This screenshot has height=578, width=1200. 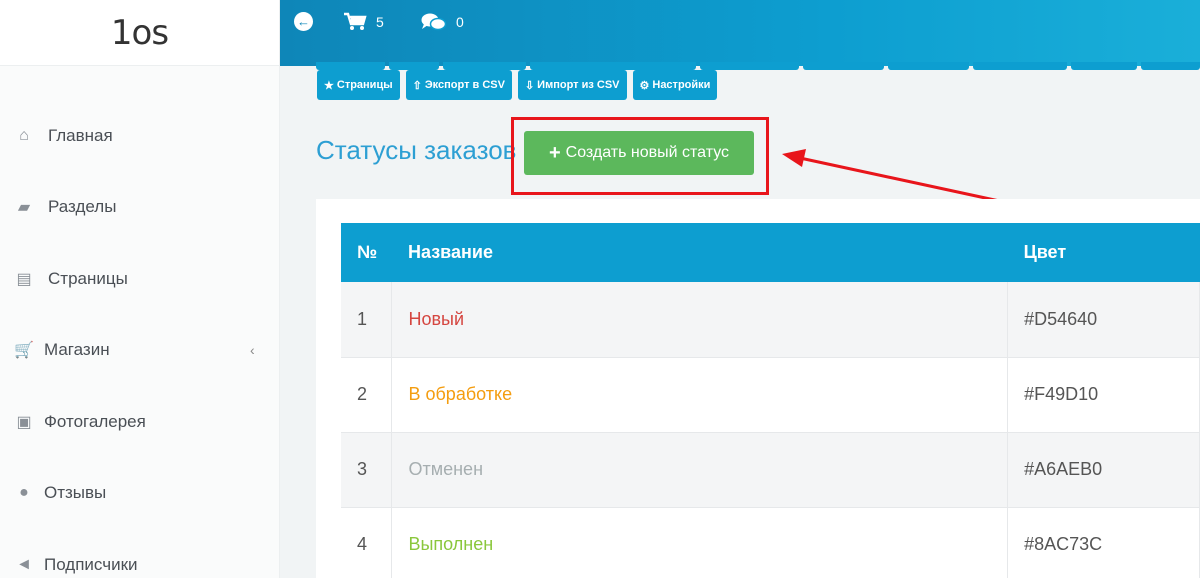 What do you see at coordinates (355, 21) in the screenshot?
I see `cart-icon` at bounding box center [355, 21].